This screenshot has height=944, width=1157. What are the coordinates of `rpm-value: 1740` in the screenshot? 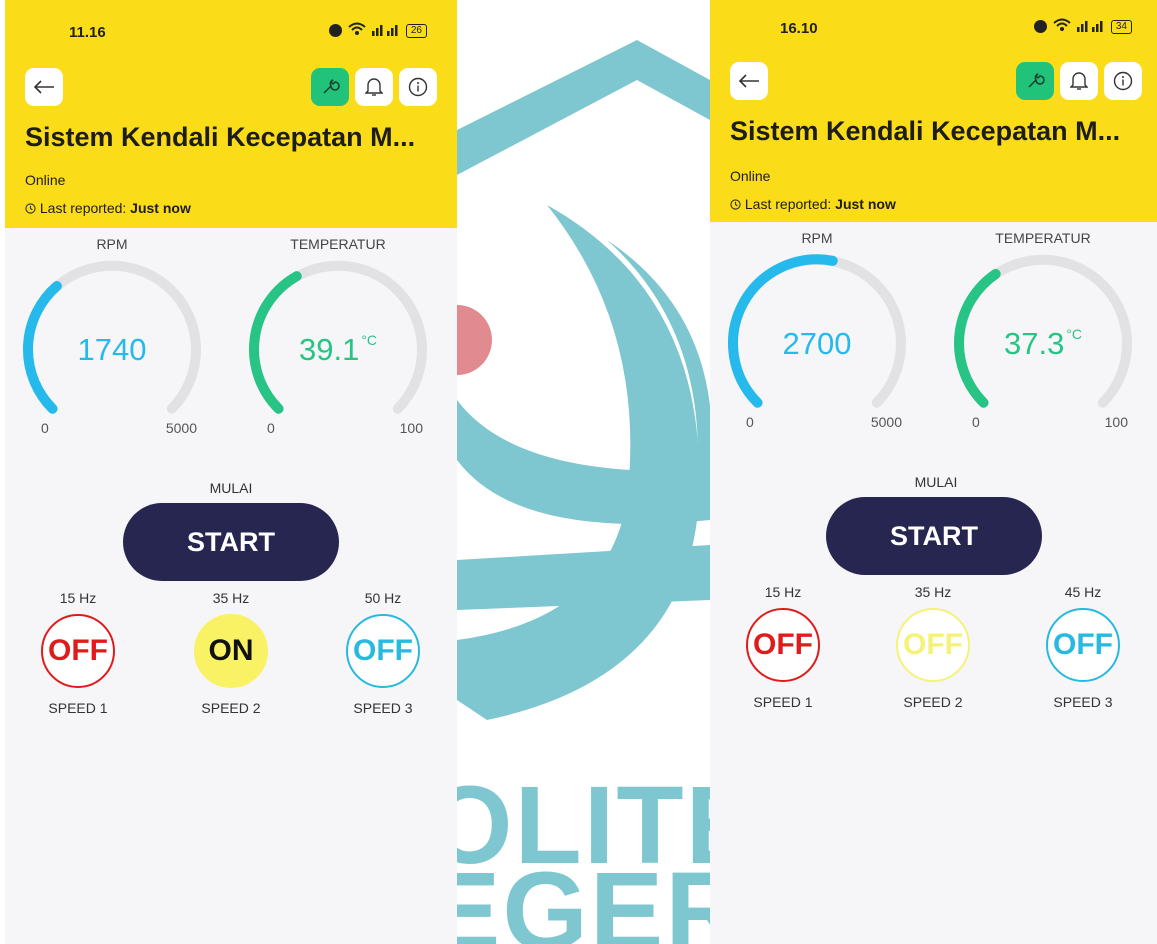 It's located at (112, 349).